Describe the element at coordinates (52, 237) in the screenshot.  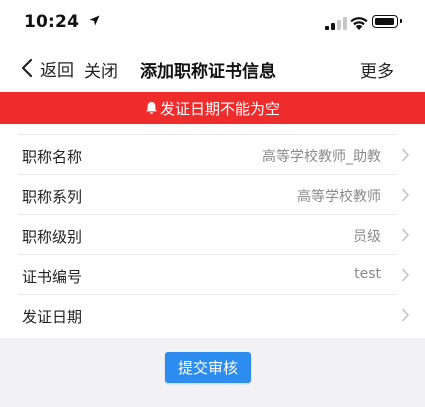
I see `row-label: 职称级别` at that location.